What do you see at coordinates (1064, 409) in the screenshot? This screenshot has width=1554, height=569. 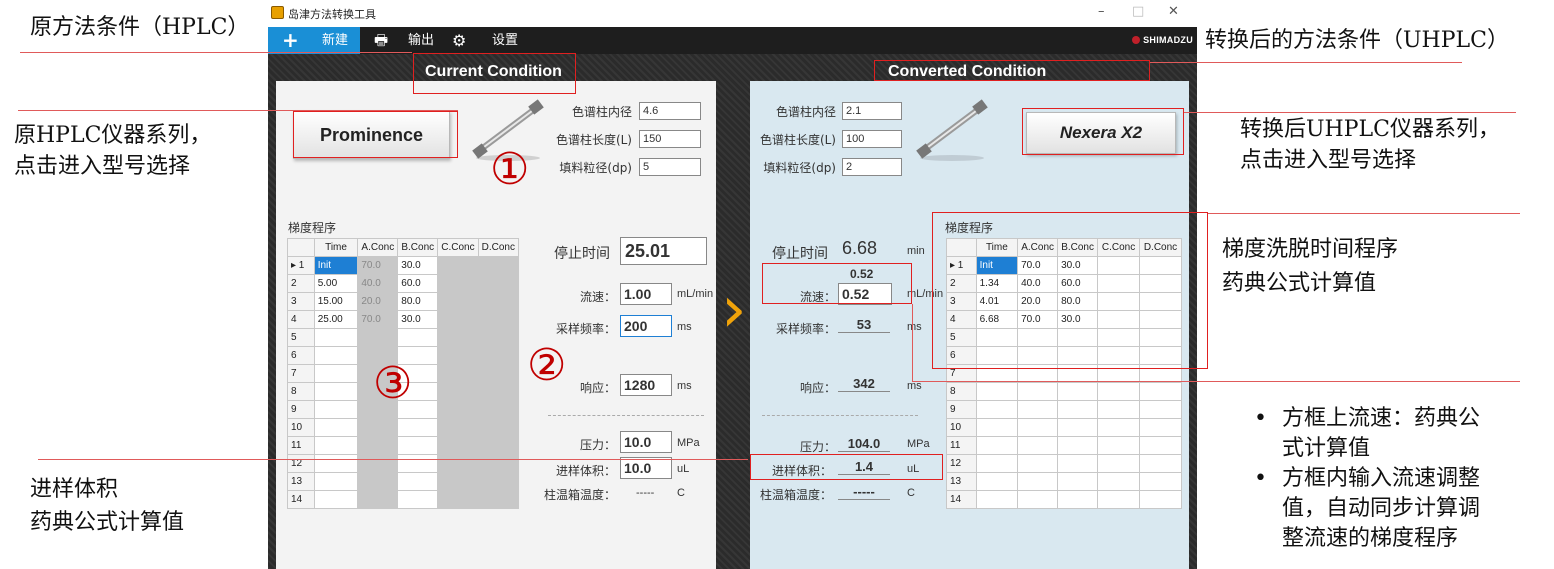 I see `table-row: 9` at bounding box center [1064, 409].